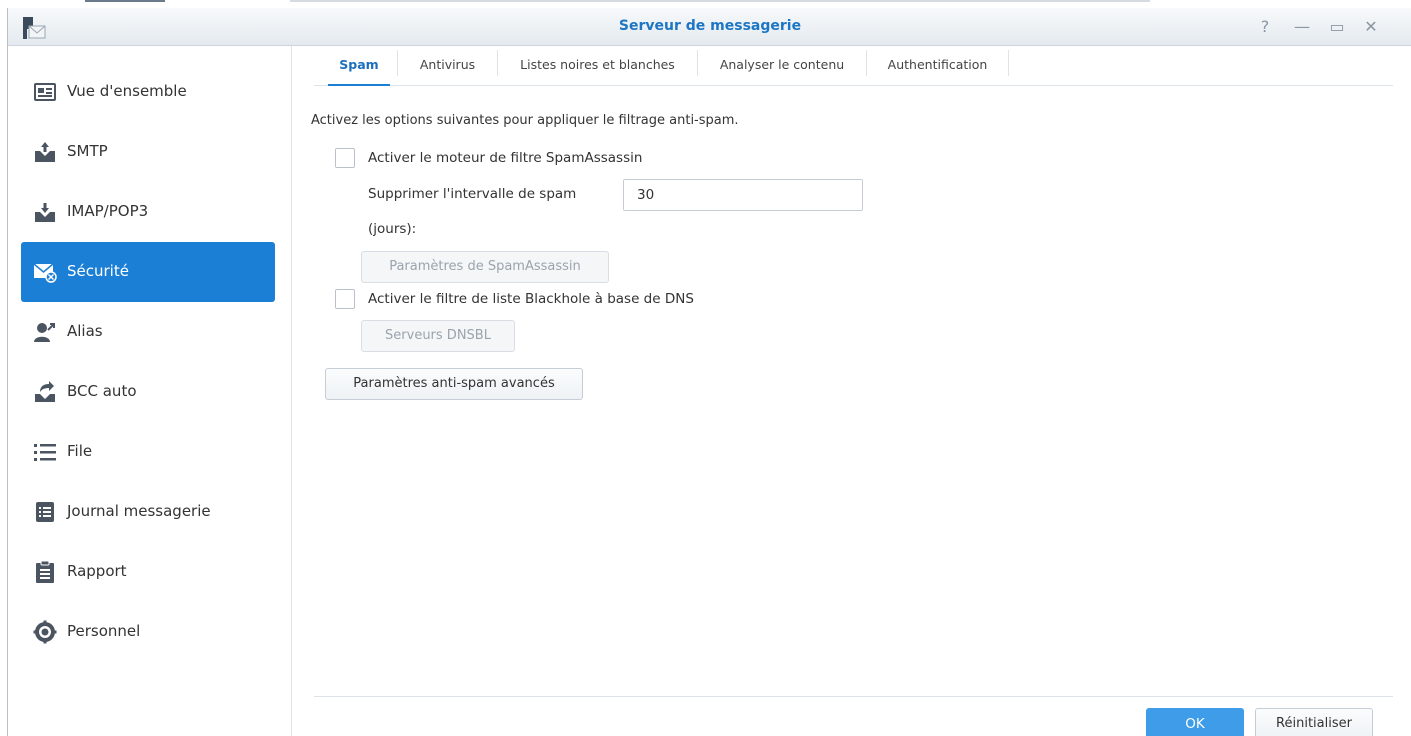  I want to click on sidebar-item-label: Alias, so click(85, 331).